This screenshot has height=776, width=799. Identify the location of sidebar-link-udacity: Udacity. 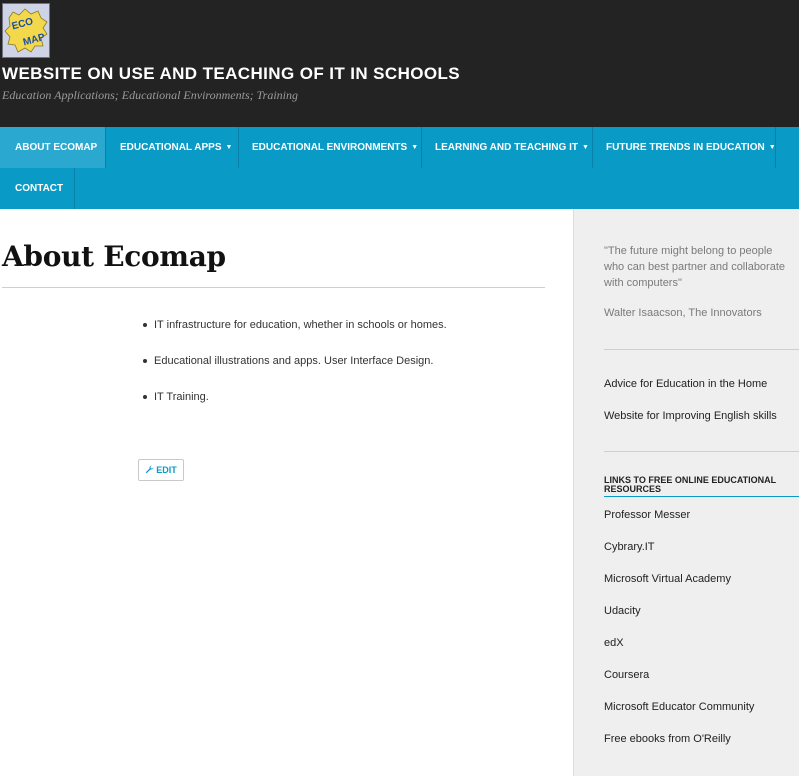
(622, 611).